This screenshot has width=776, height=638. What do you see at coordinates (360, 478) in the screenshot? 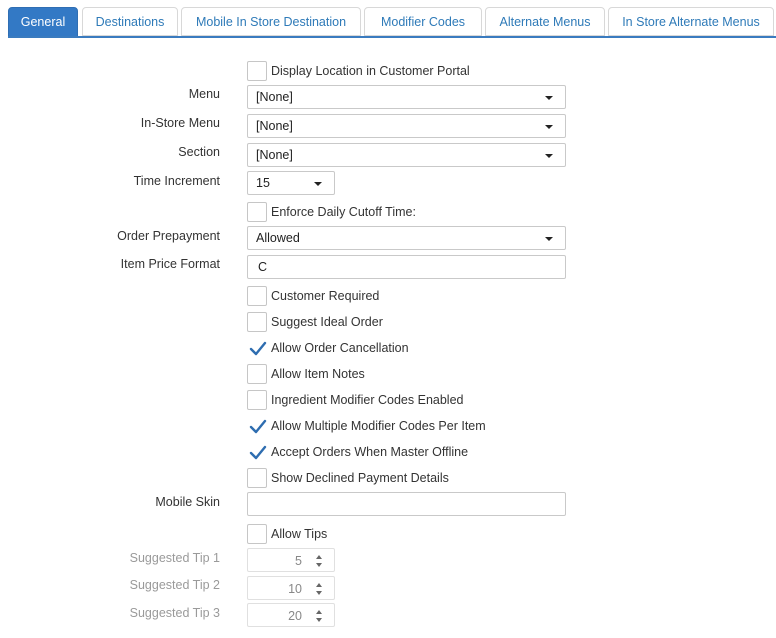
I see `show-declined-payment-label: Show Declined Payment Details` at bounding box center [360, 478].